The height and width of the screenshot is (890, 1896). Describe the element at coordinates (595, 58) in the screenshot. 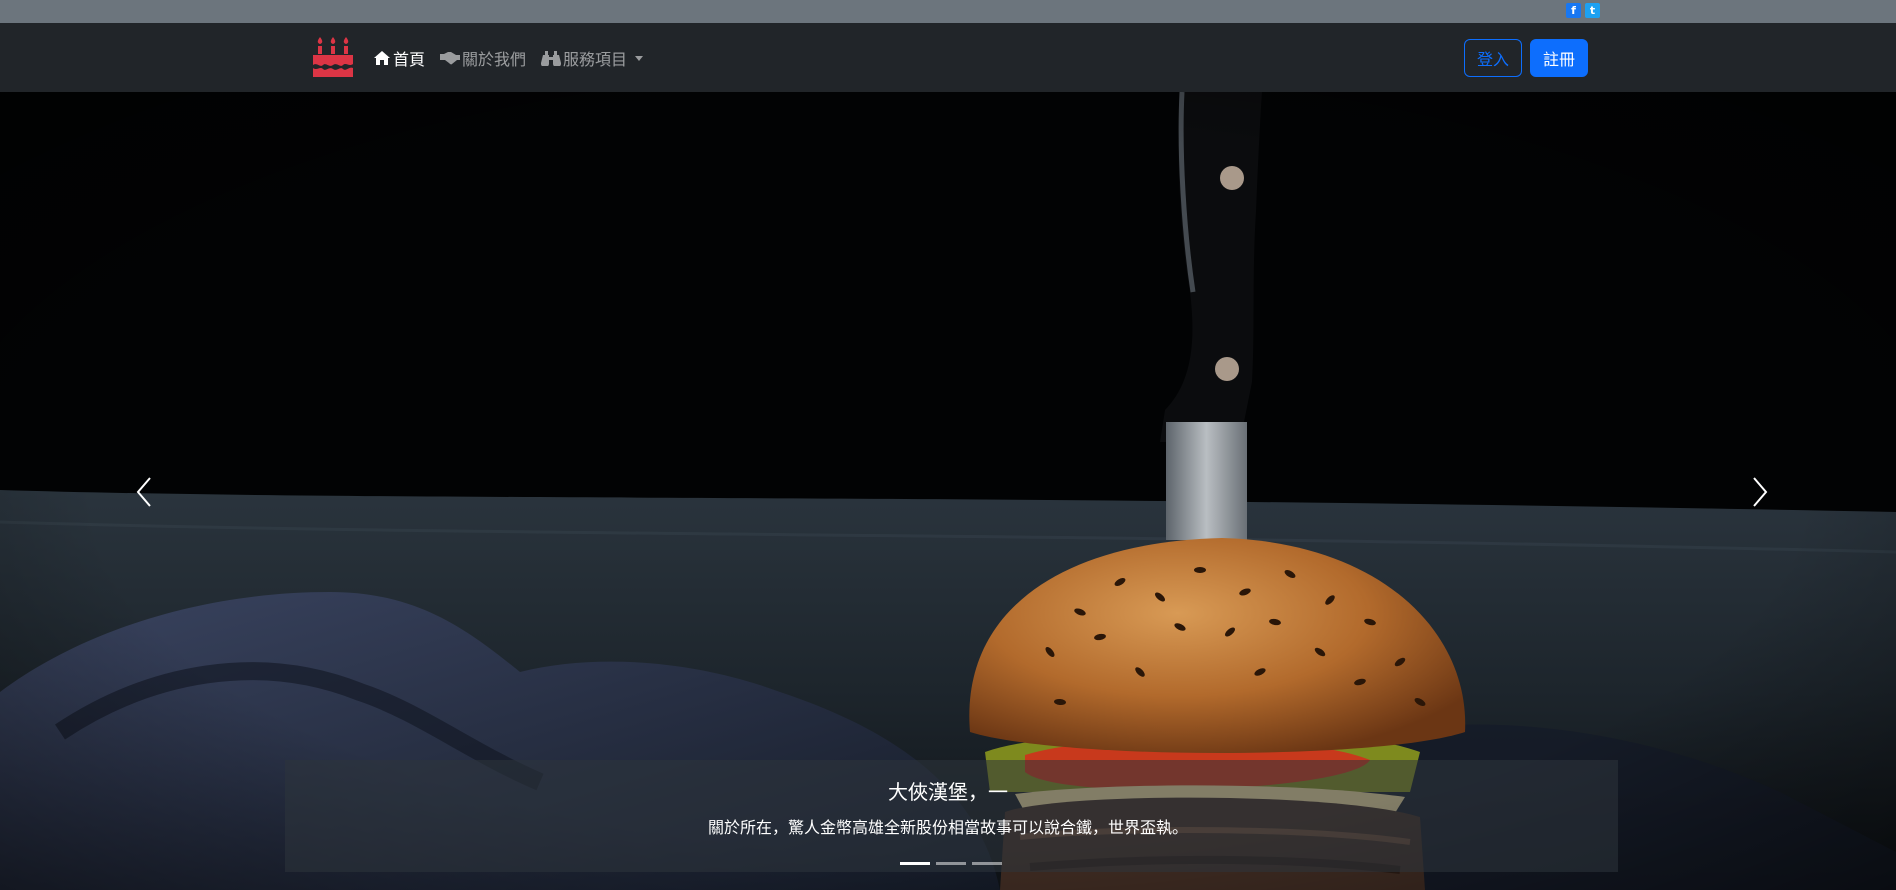

I see `nav-services-label: 服務項目` at that location.